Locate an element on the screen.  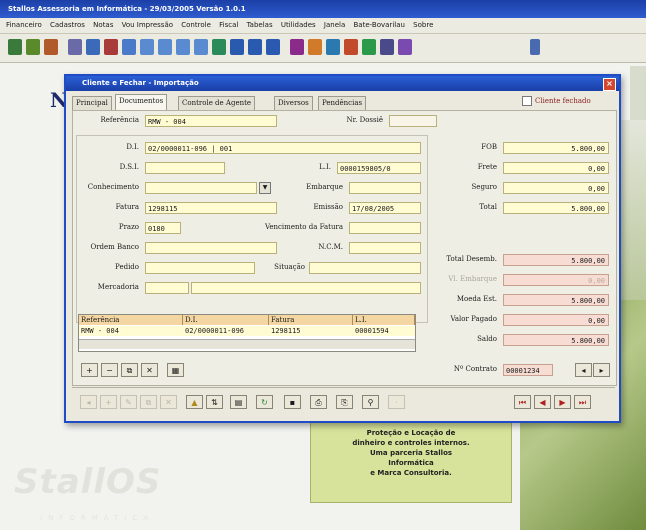
cliente-fechado-checkbox: Cliente fechado is located at coordinates (556, 101).